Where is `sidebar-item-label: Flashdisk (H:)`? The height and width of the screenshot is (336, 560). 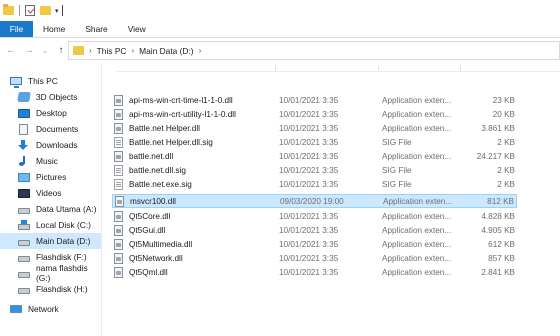
sidebar-item-label: Flashdisk (H:) is located at coordinates (62, 289).